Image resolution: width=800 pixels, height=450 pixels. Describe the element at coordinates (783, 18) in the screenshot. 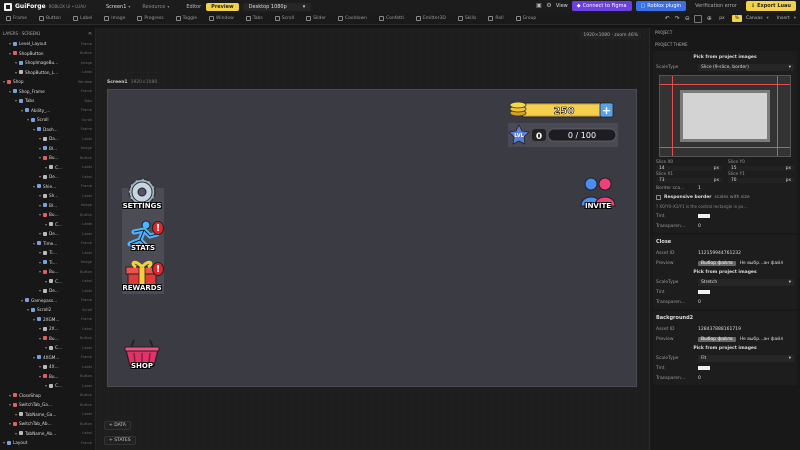

I see `insert-menu: Insert` at that location.